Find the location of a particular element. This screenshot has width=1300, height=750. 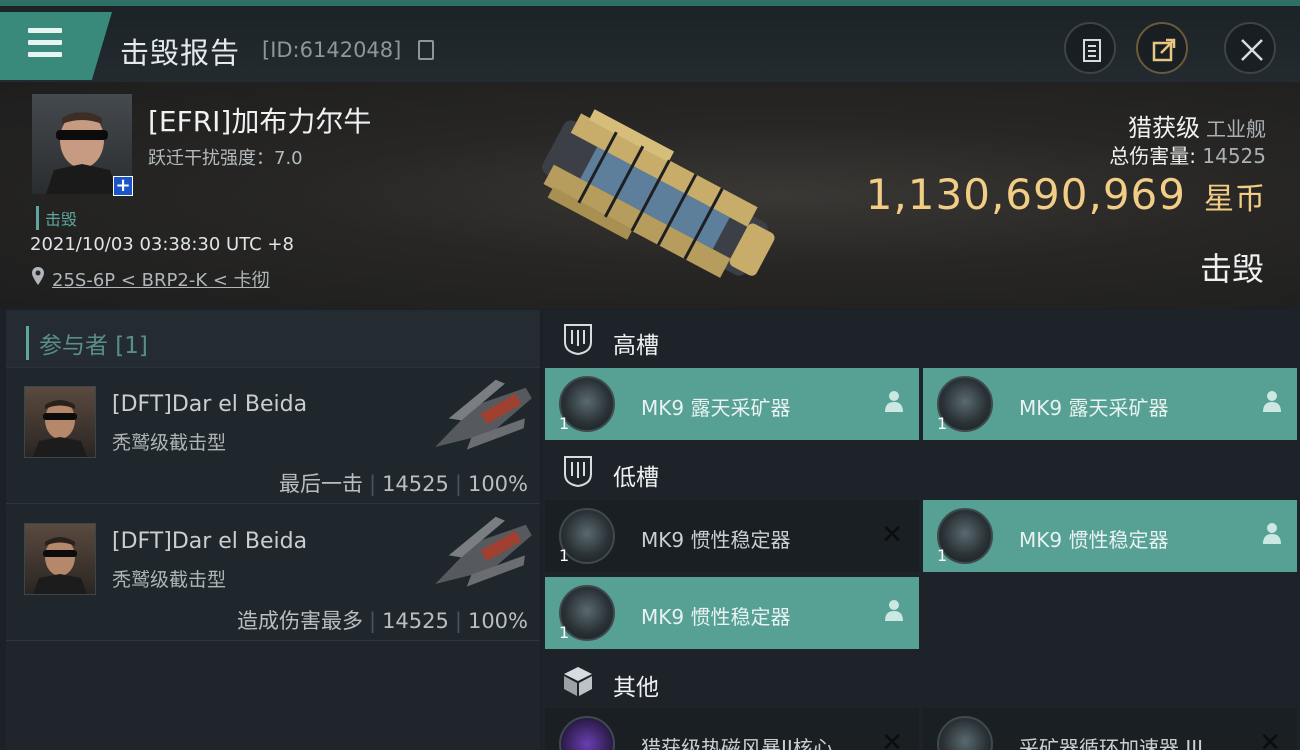

close-button is located at coordinates (1250, 48).